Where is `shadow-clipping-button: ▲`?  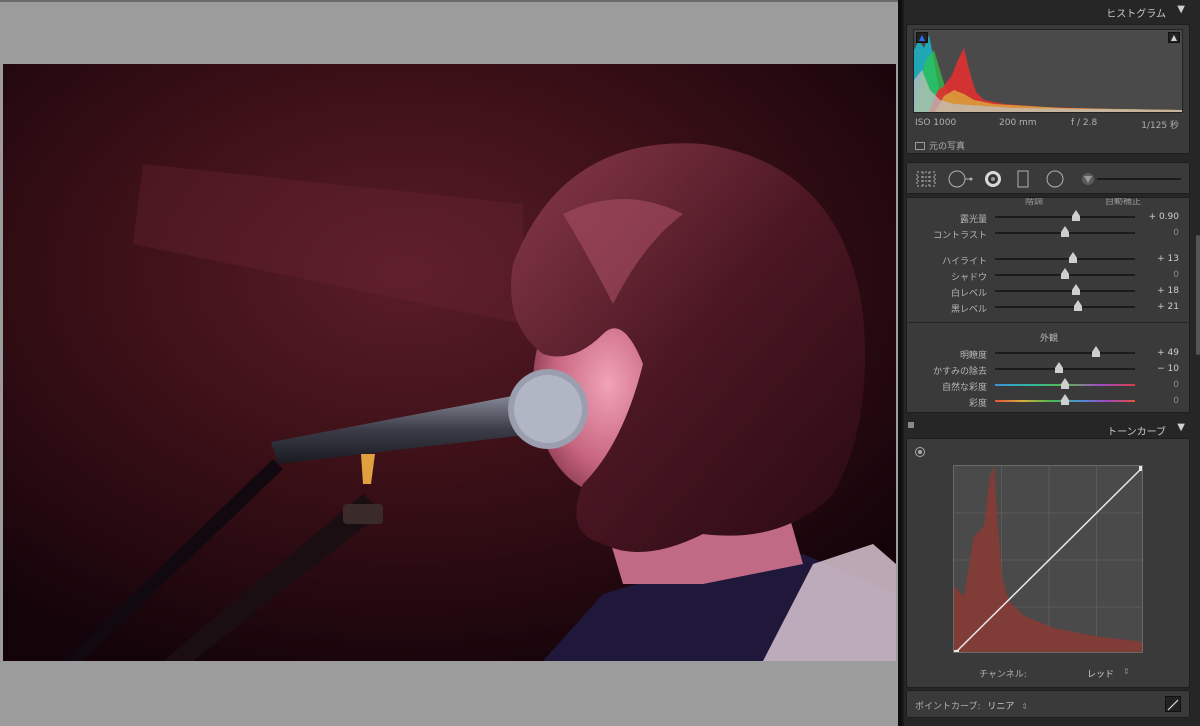
shadow-clipping-button: ▲ is located at coordinates (922, 37).